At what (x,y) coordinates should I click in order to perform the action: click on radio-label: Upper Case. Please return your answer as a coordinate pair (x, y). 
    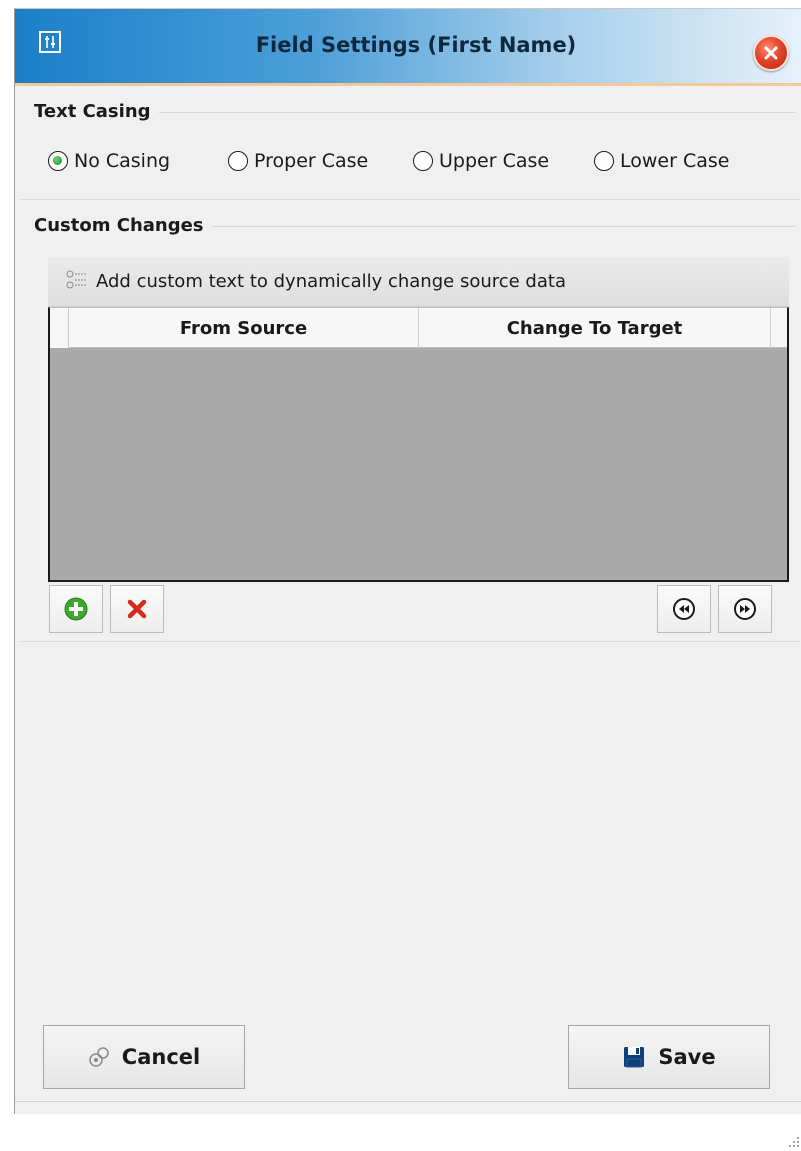
    Looking at the image, I should click on (494, 161).